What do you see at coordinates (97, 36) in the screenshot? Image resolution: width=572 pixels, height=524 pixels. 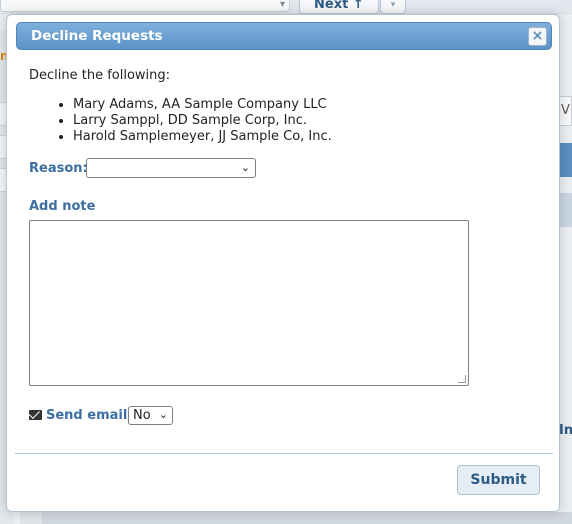 I see `dialog-title: Decline Requests` at bounding box center [97, 36].